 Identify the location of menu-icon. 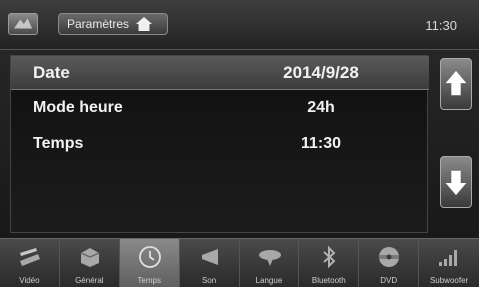
(23, 24).